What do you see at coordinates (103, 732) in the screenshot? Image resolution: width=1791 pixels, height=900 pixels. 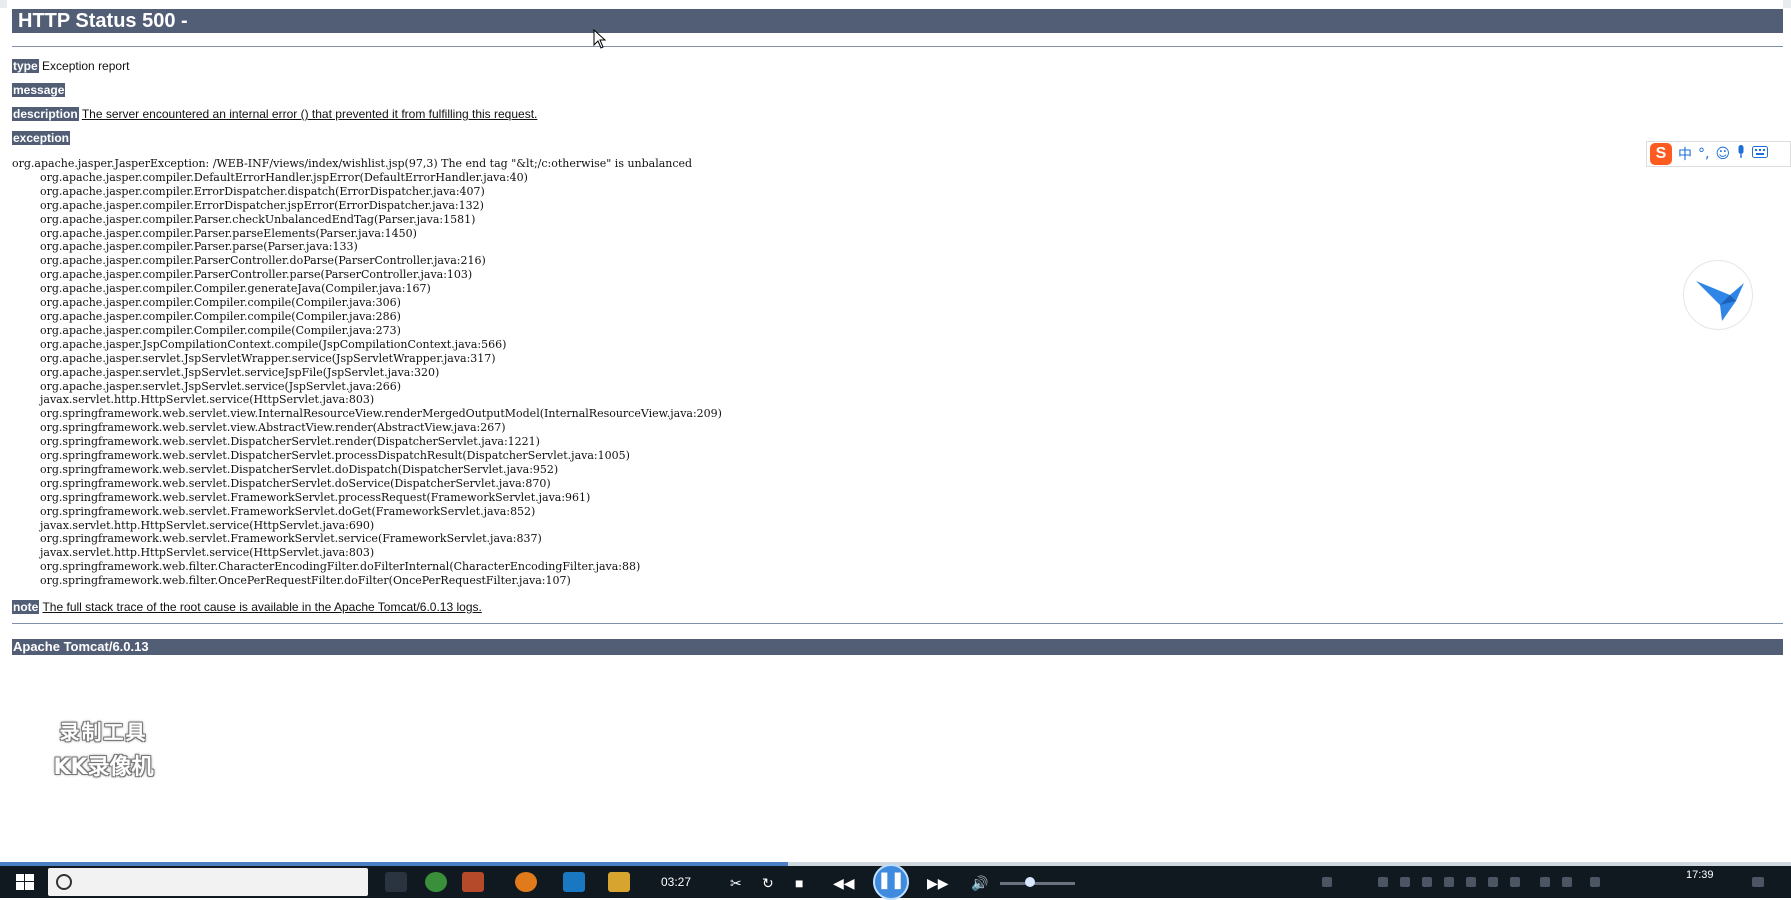 I see `watermark-line1: 录制工具` at bounding box center [103, 732].